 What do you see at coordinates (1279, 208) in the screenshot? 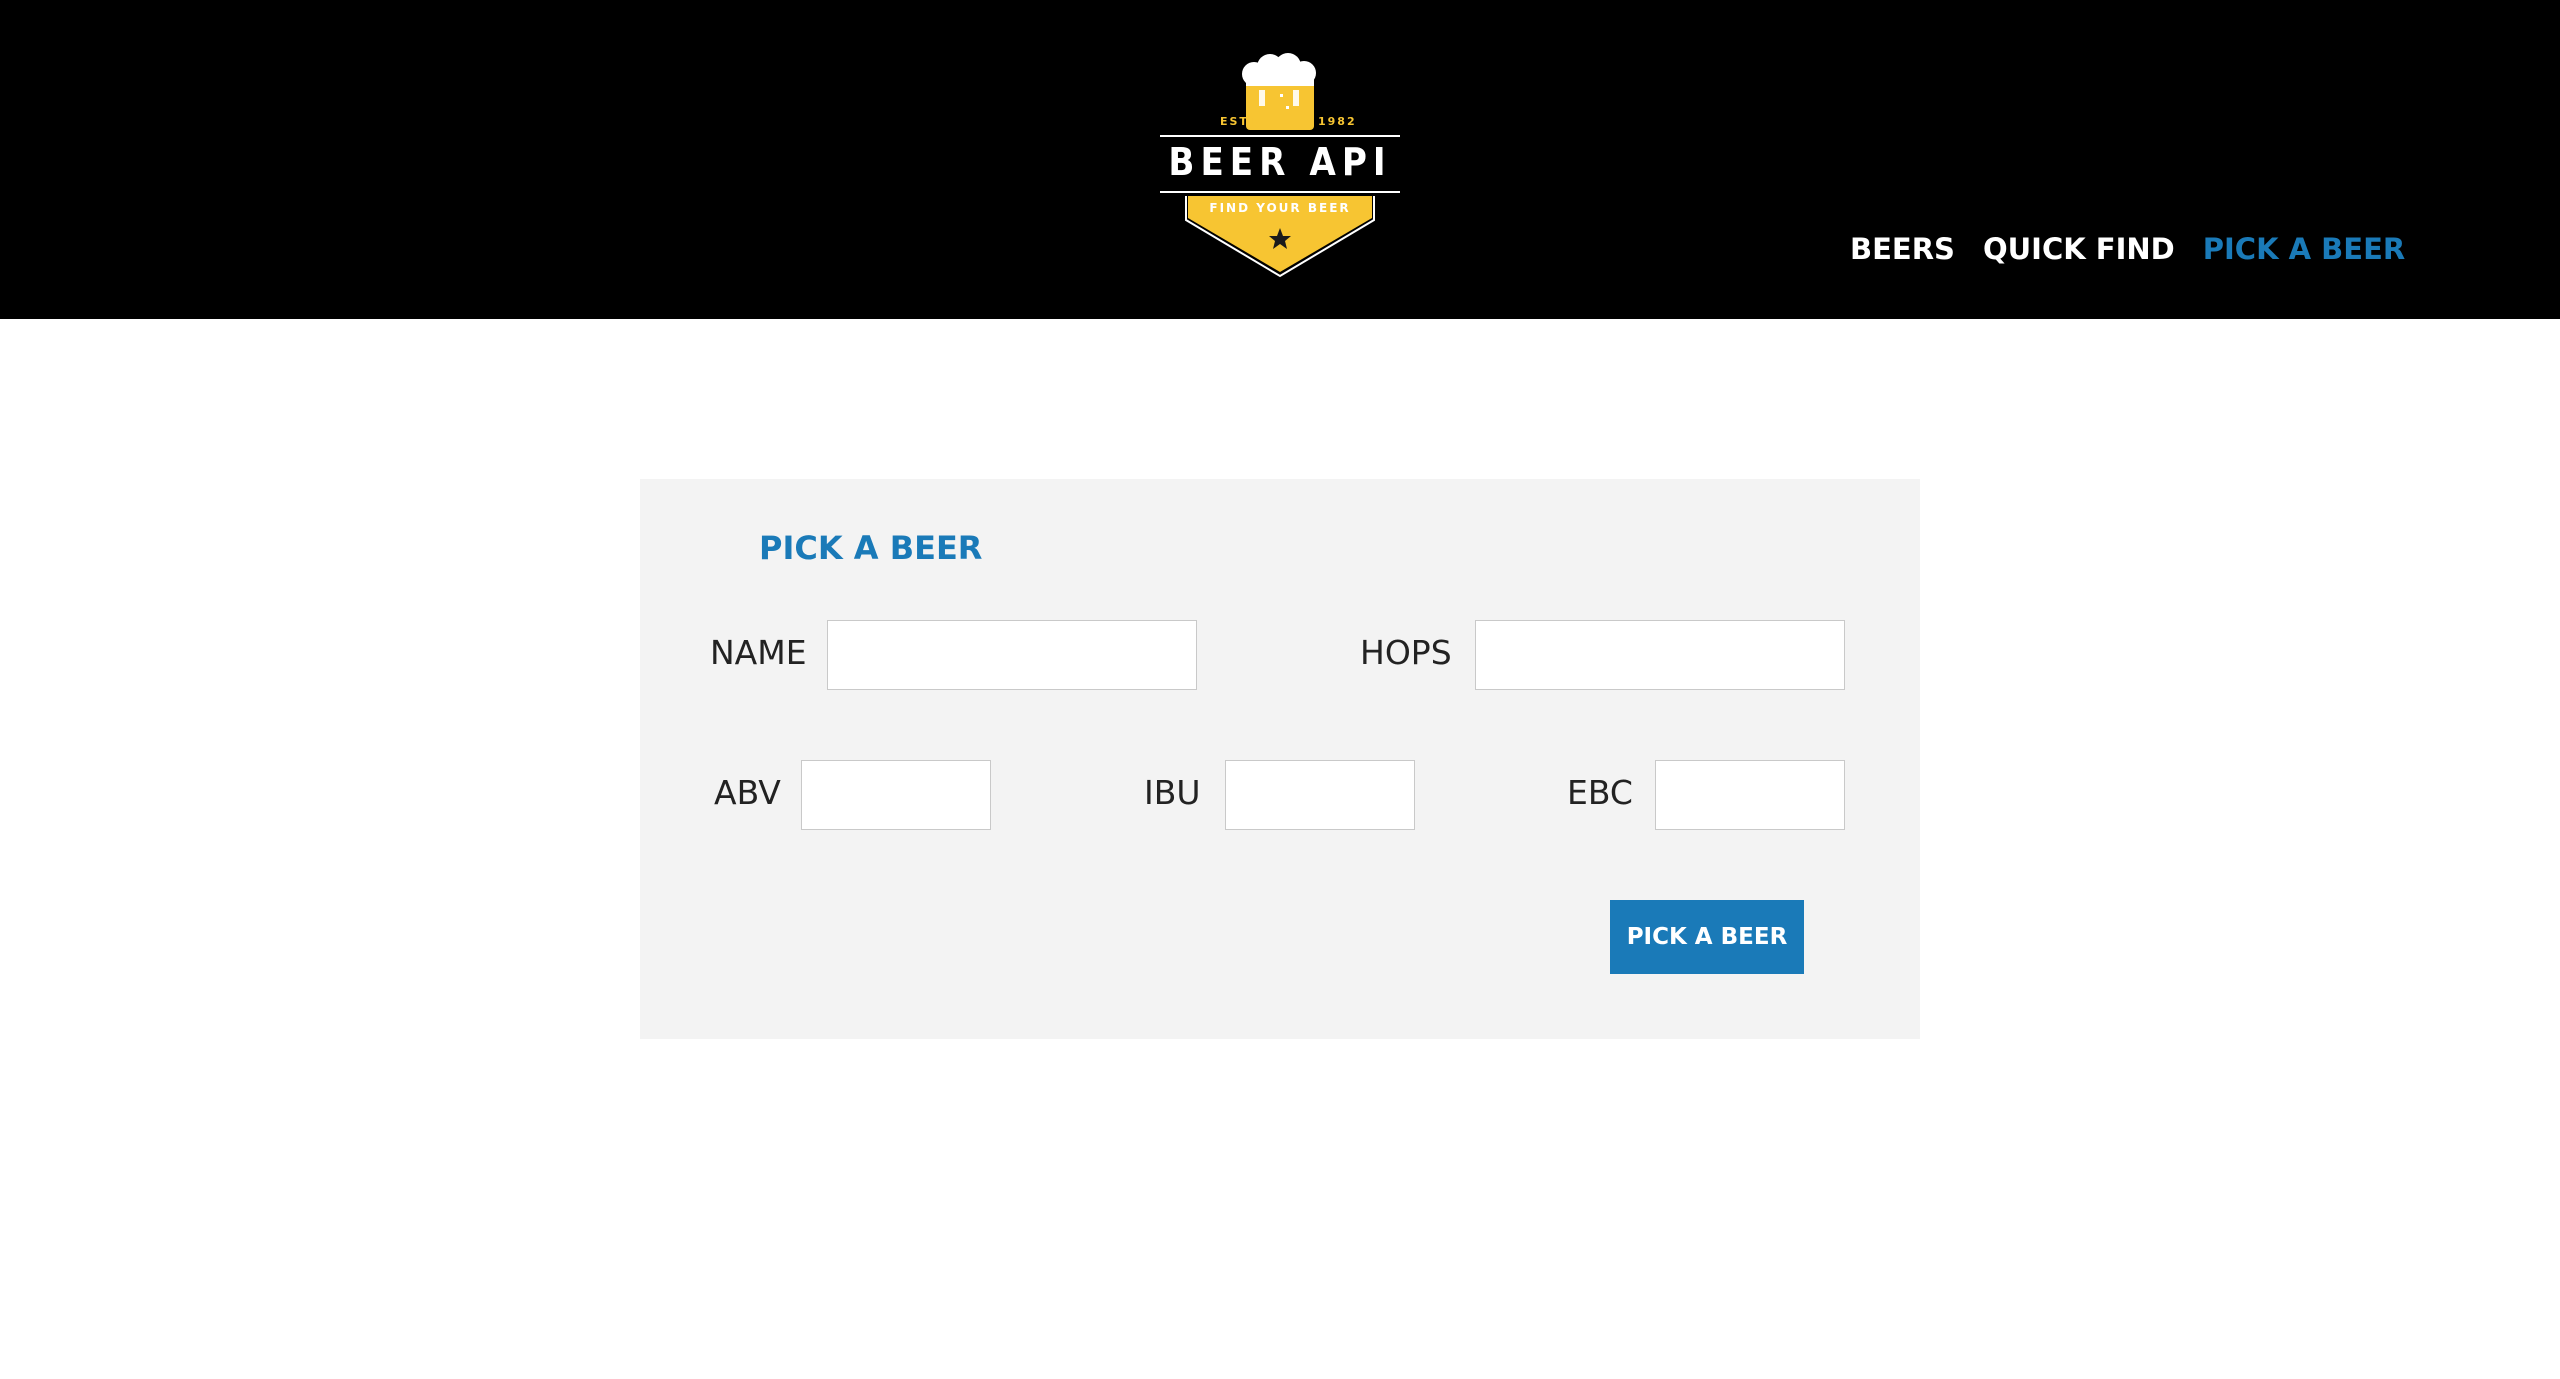
I see `svg-text: FIND YOUR BEER` at bounding box center [1279, 208].